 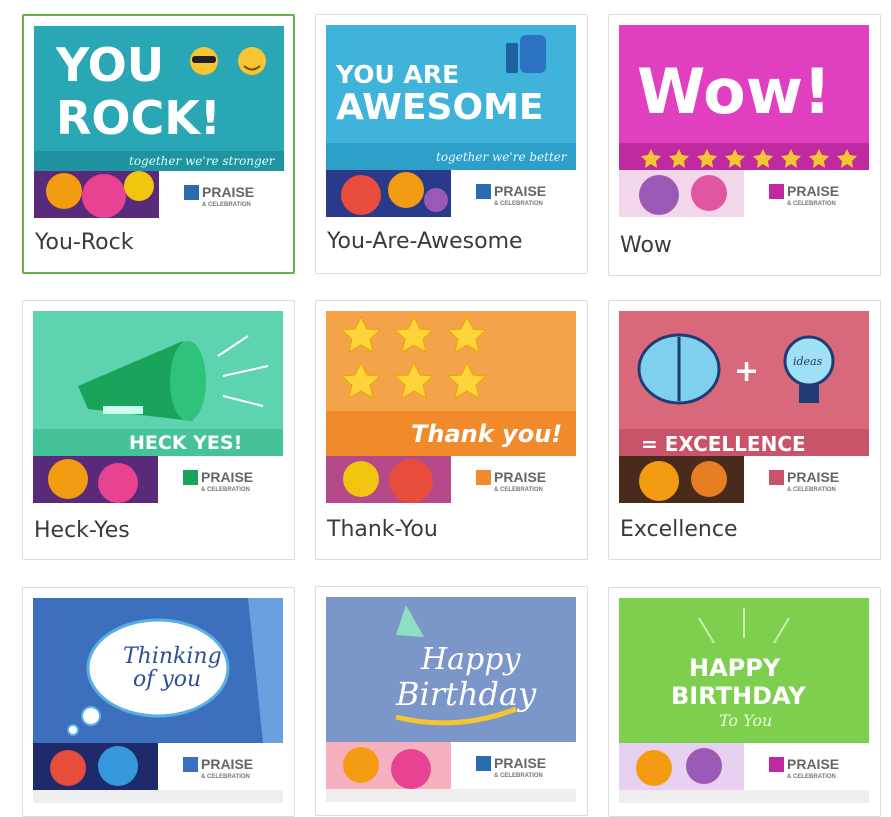 What do you see at coordinates (202, 161) in the screenshot?
I see `tagline: together we're stronger` at bounding box center [202, 161].